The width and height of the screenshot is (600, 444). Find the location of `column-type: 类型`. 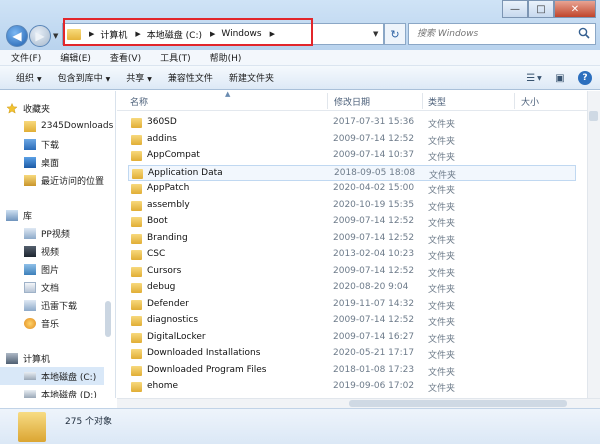

column-type: 类型 is located at coordinates (437, 101).